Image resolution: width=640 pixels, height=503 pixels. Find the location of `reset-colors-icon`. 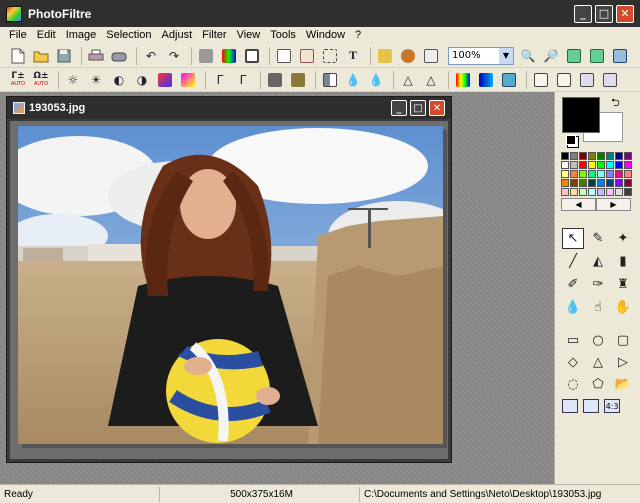

reset-colors-icon is located at coordinates (571, 140).